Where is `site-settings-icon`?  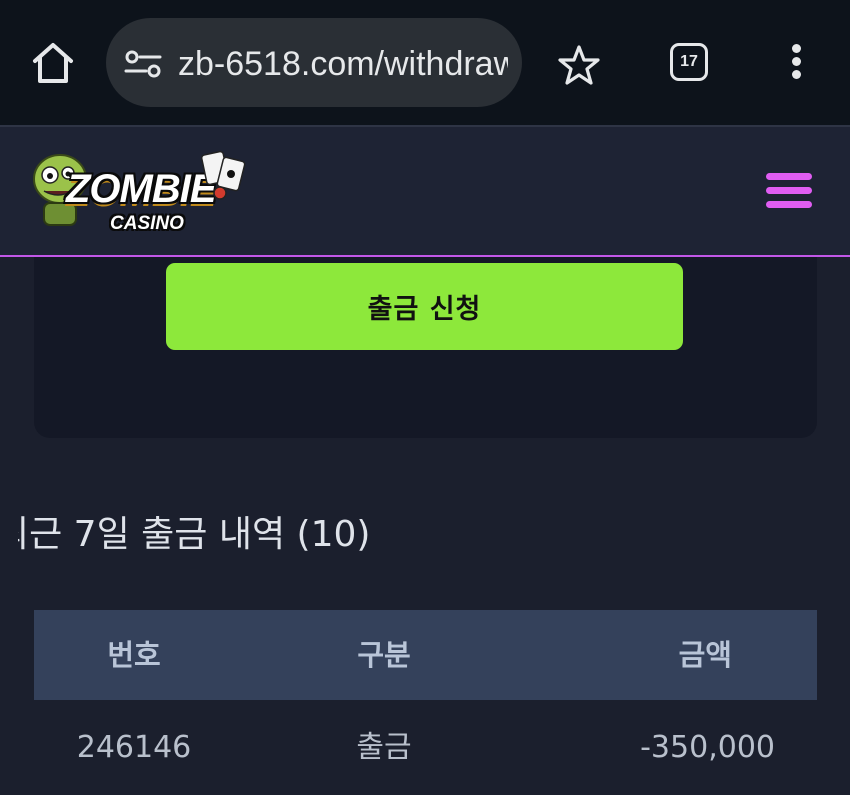 site-settings-icon is located at coordinates (143, 64).